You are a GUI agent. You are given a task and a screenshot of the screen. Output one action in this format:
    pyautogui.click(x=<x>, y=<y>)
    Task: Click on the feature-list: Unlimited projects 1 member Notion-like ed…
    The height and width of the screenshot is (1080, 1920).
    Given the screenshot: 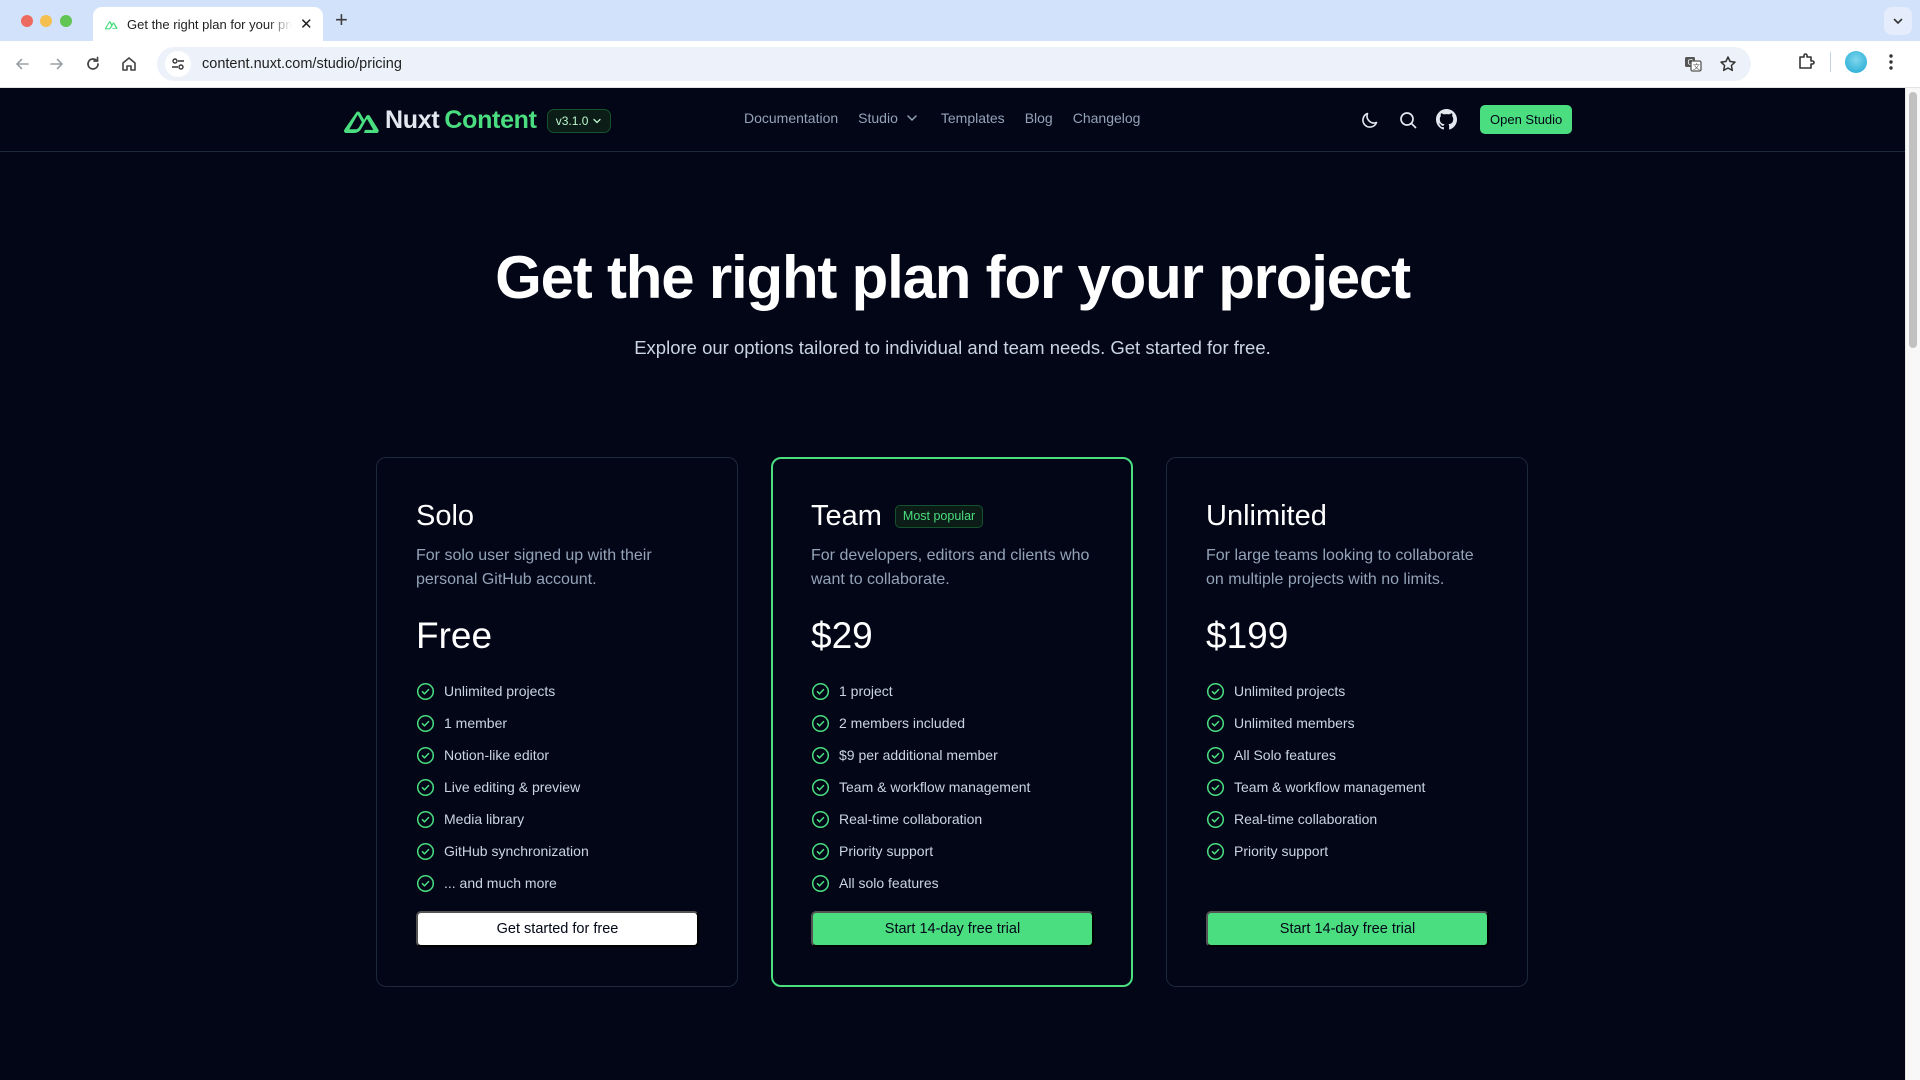 What is the action you would take?
    pyautogui.click(x=557, y=787)
    